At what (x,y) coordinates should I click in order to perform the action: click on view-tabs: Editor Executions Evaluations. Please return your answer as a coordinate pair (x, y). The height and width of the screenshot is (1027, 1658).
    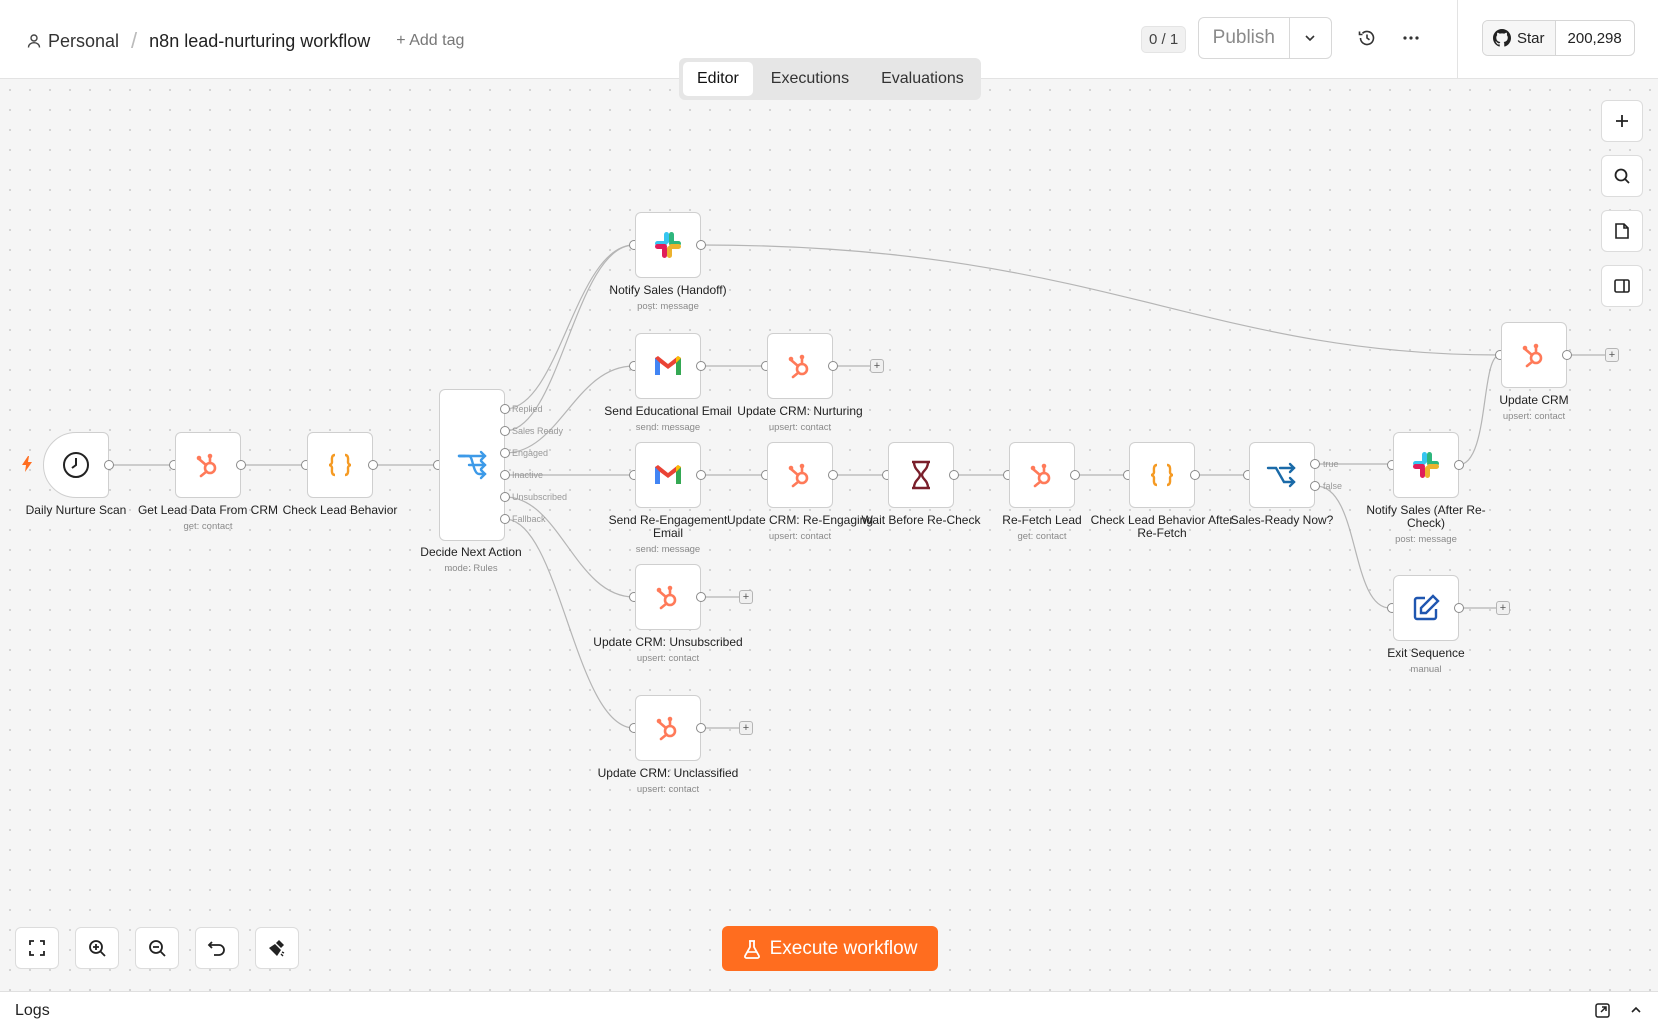
    Looking at the image, I should click on (830, 79).